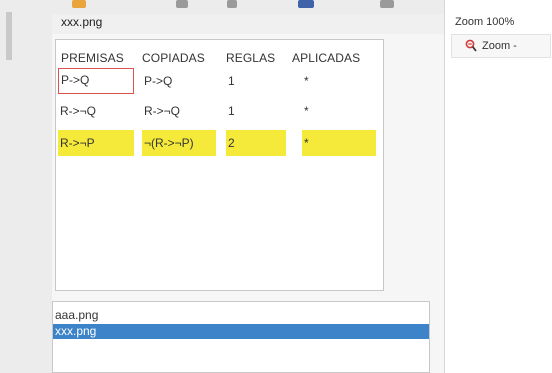 This screenshot has width=552, height=373. Describe the element at coordinates (79, 4) in the screenshot. I see `toolbar-icon-orange` at that location.